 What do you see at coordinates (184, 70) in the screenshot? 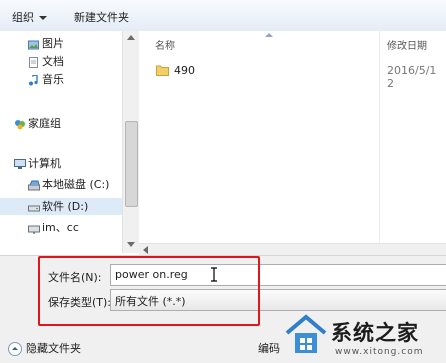
I see `file-name: 490` at bounding box center [184, 70].